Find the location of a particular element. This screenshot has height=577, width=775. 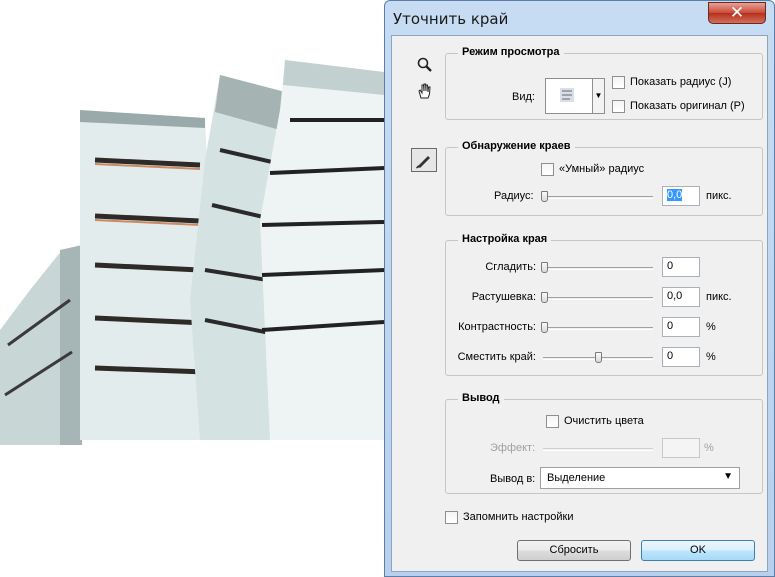

output-to-select: Выделение ▼ is located at coordinates (640, 478).